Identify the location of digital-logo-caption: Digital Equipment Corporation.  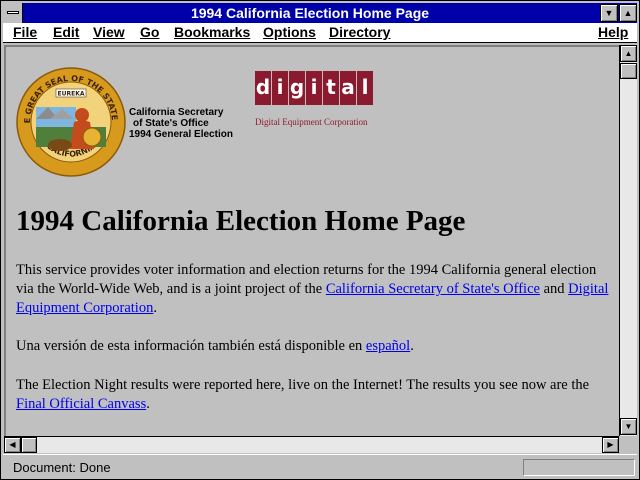
(311, 122).